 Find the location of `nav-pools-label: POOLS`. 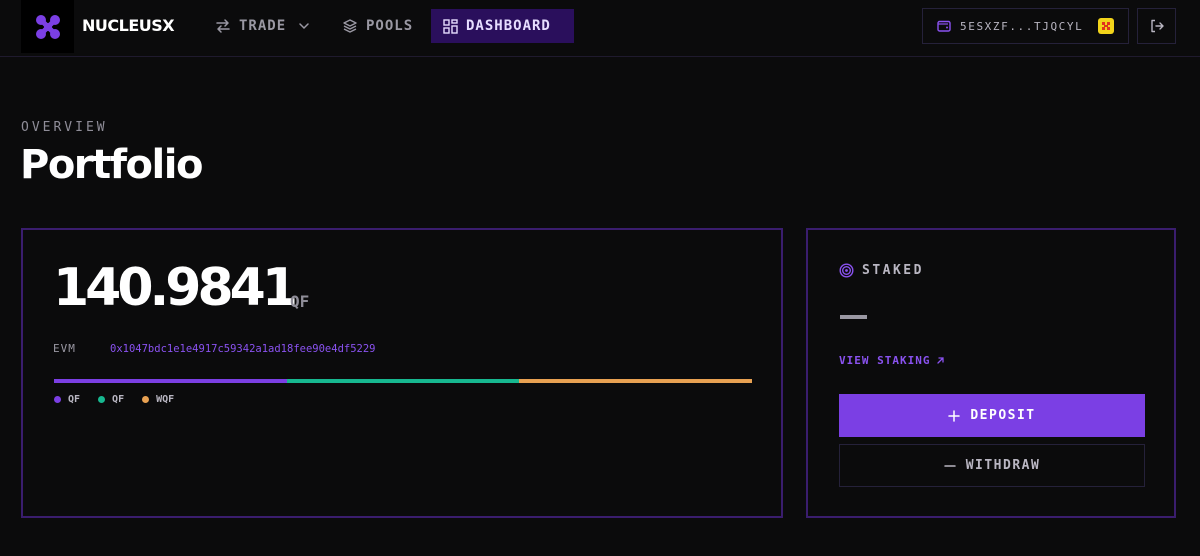

nav-pools-label: POOLS is located at coordinates (390, 26).